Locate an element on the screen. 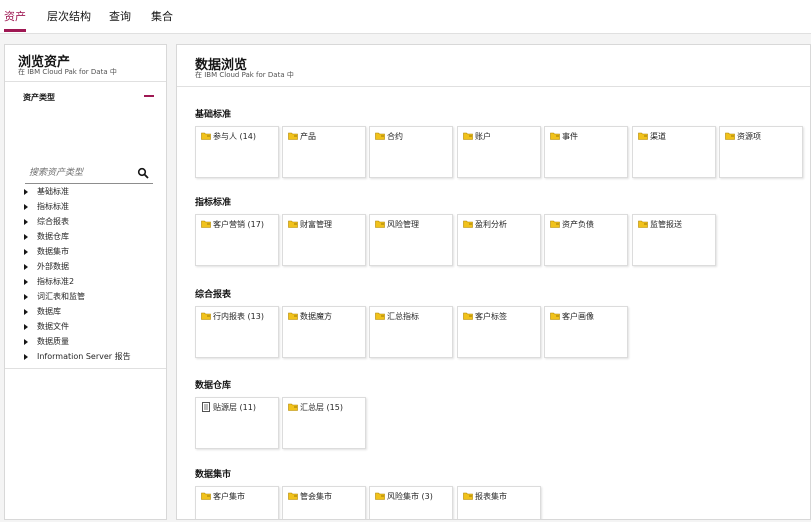  asset-tile-label: 行内报表 (13) is located at coordinates (238, 316).